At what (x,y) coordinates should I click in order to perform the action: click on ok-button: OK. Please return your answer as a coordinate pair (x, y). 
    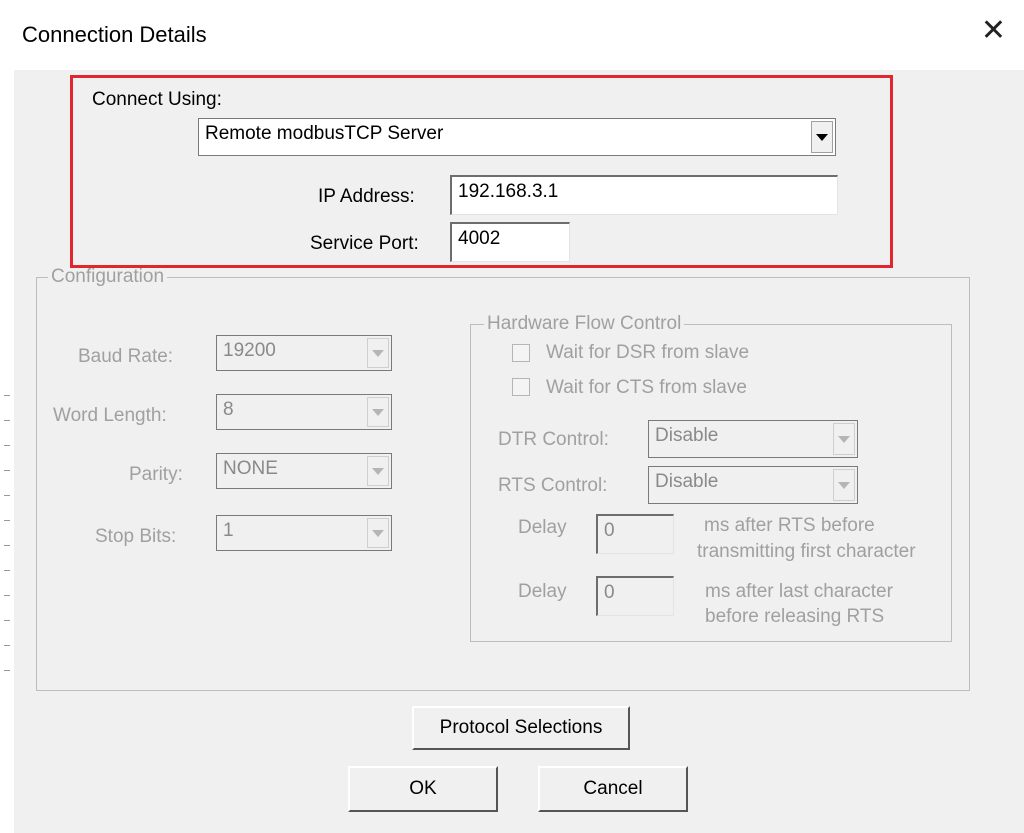
    Looking at the image, I should click on (423, 789).